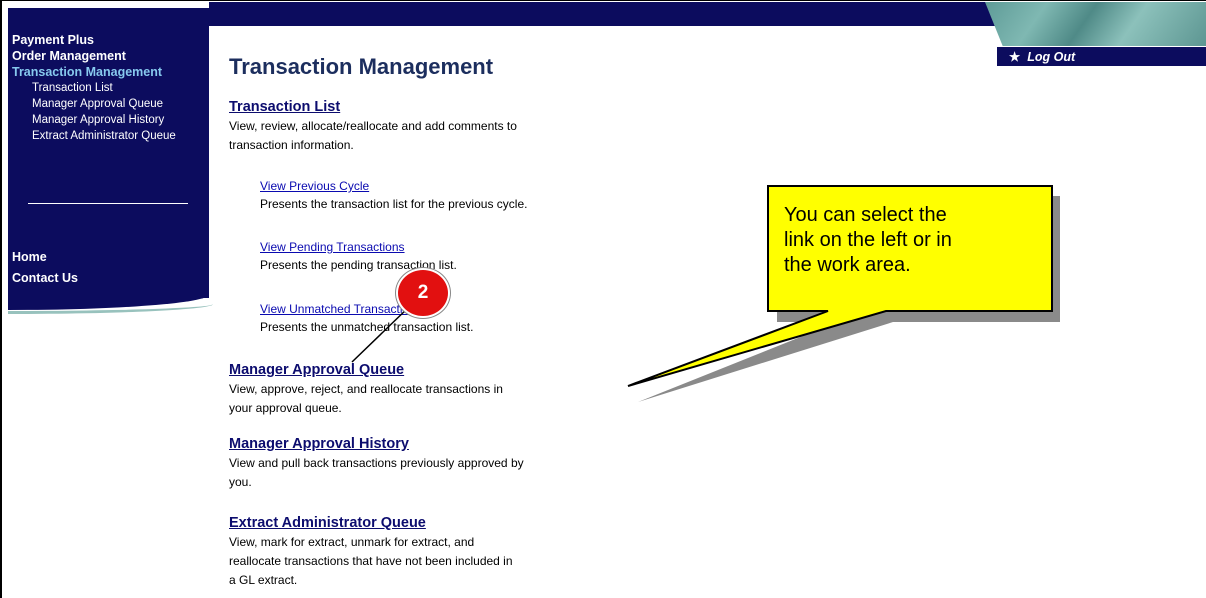 The image size is (1206, 598). Describe the element at coordinates (381, 334) in the screenshot. I see `step-pointer-line` at that location.